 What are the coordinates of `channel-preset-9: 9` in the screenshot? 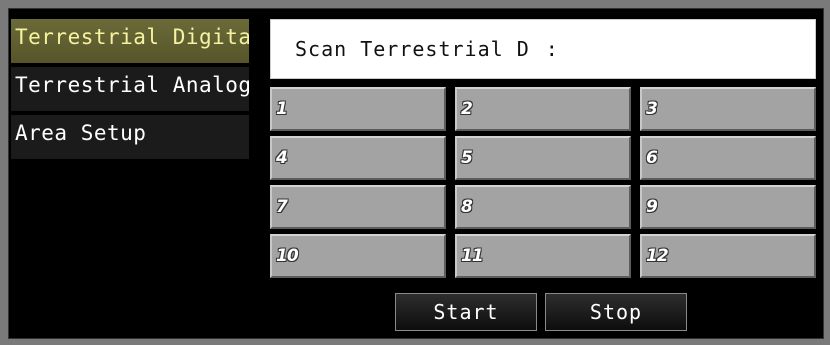 It's located at (728, 207).